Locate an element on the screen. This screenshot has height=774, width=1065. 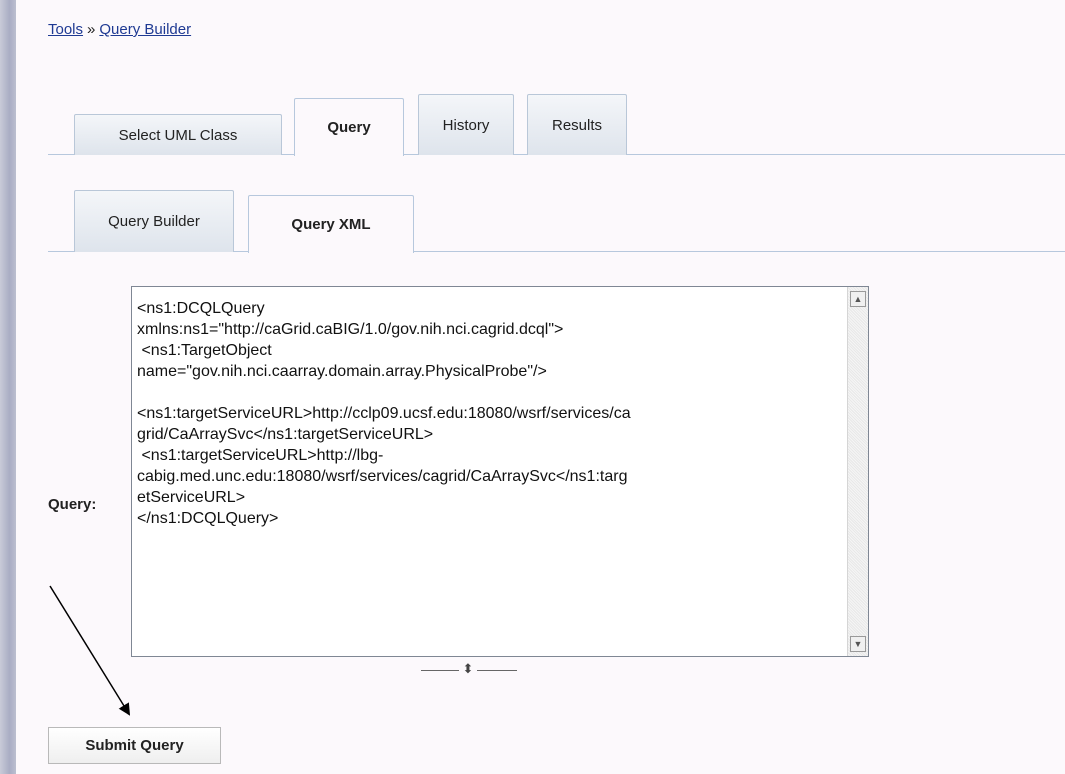
tab-query-xml: Query XML is located at coordinates (331, 224).